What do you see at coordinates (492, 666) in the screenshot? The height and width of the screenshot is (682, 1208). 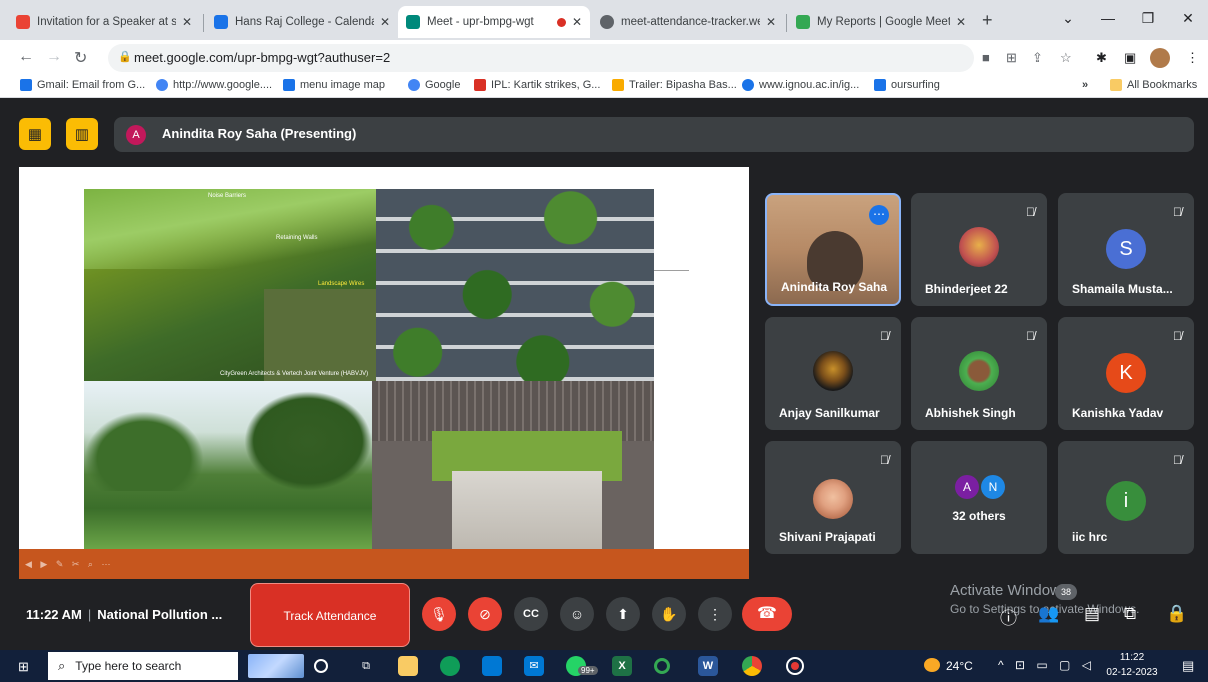 I see `store-icon` at bounding box center [492, 666].